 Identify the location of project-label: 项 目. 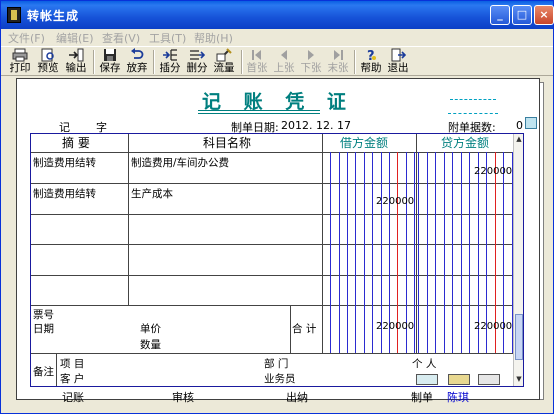
(72, 364).